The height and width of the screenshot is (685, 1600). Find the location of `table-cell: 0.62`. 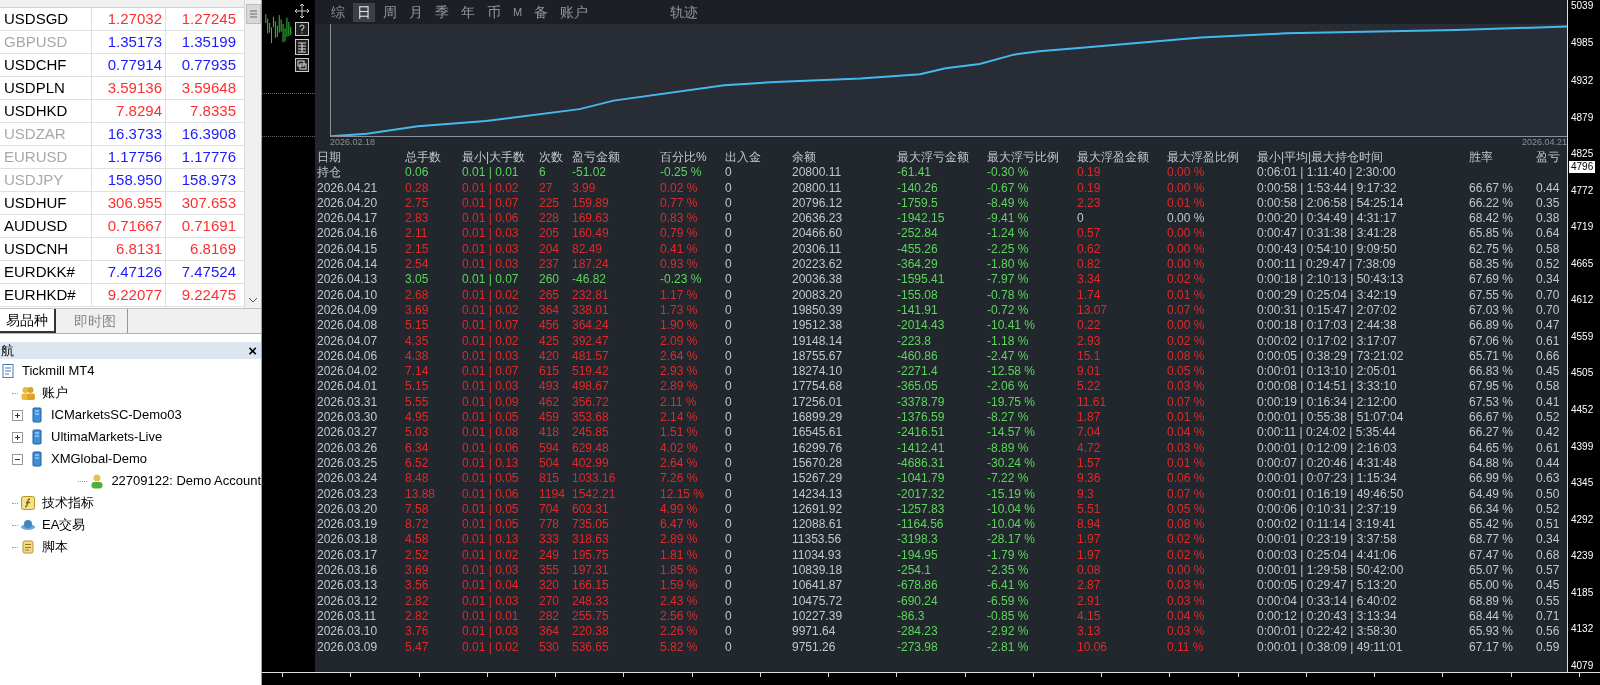

table-cell: 0.62 is located at coordinates (1089, 248).